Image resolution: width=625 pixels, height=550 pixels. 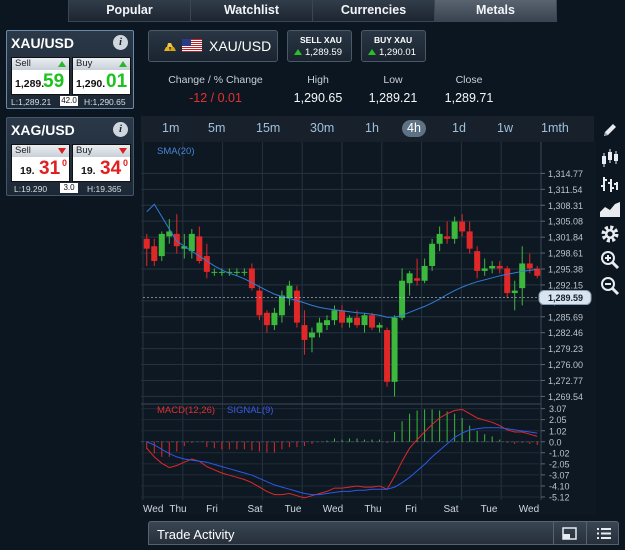 What do you see at coordinates (602, 533) in the screenshot?
I see `list-menu-icon` at bounding box center [602, 533].